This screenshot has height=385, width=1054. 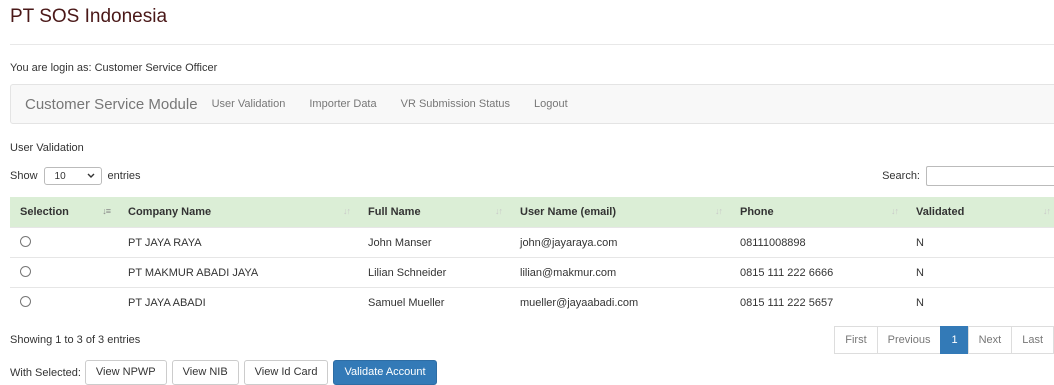 What do you see at coordinates (980, 212) in the screenshot?
I see `column-header-validated: Validated ↓↑` at bounding box center [980, 212].